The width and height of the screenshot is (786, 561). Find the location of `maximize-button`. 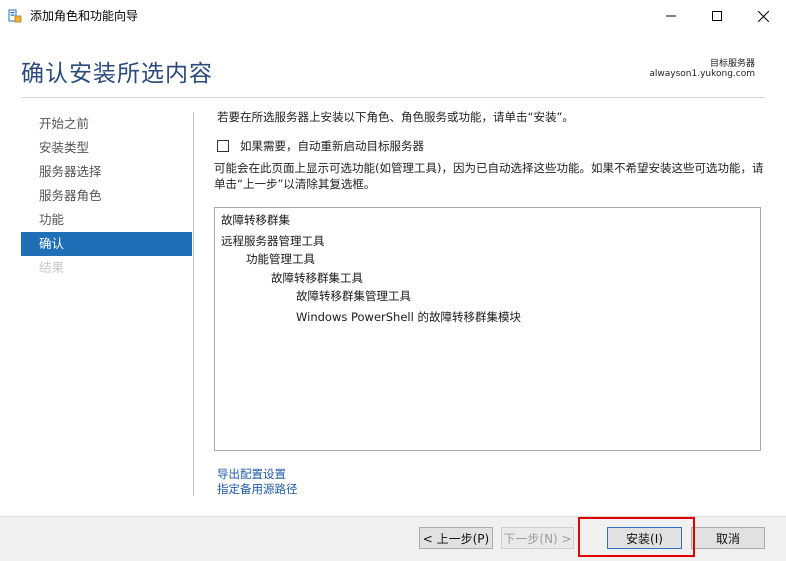

maximize-button is located at coordinates (717, 16).